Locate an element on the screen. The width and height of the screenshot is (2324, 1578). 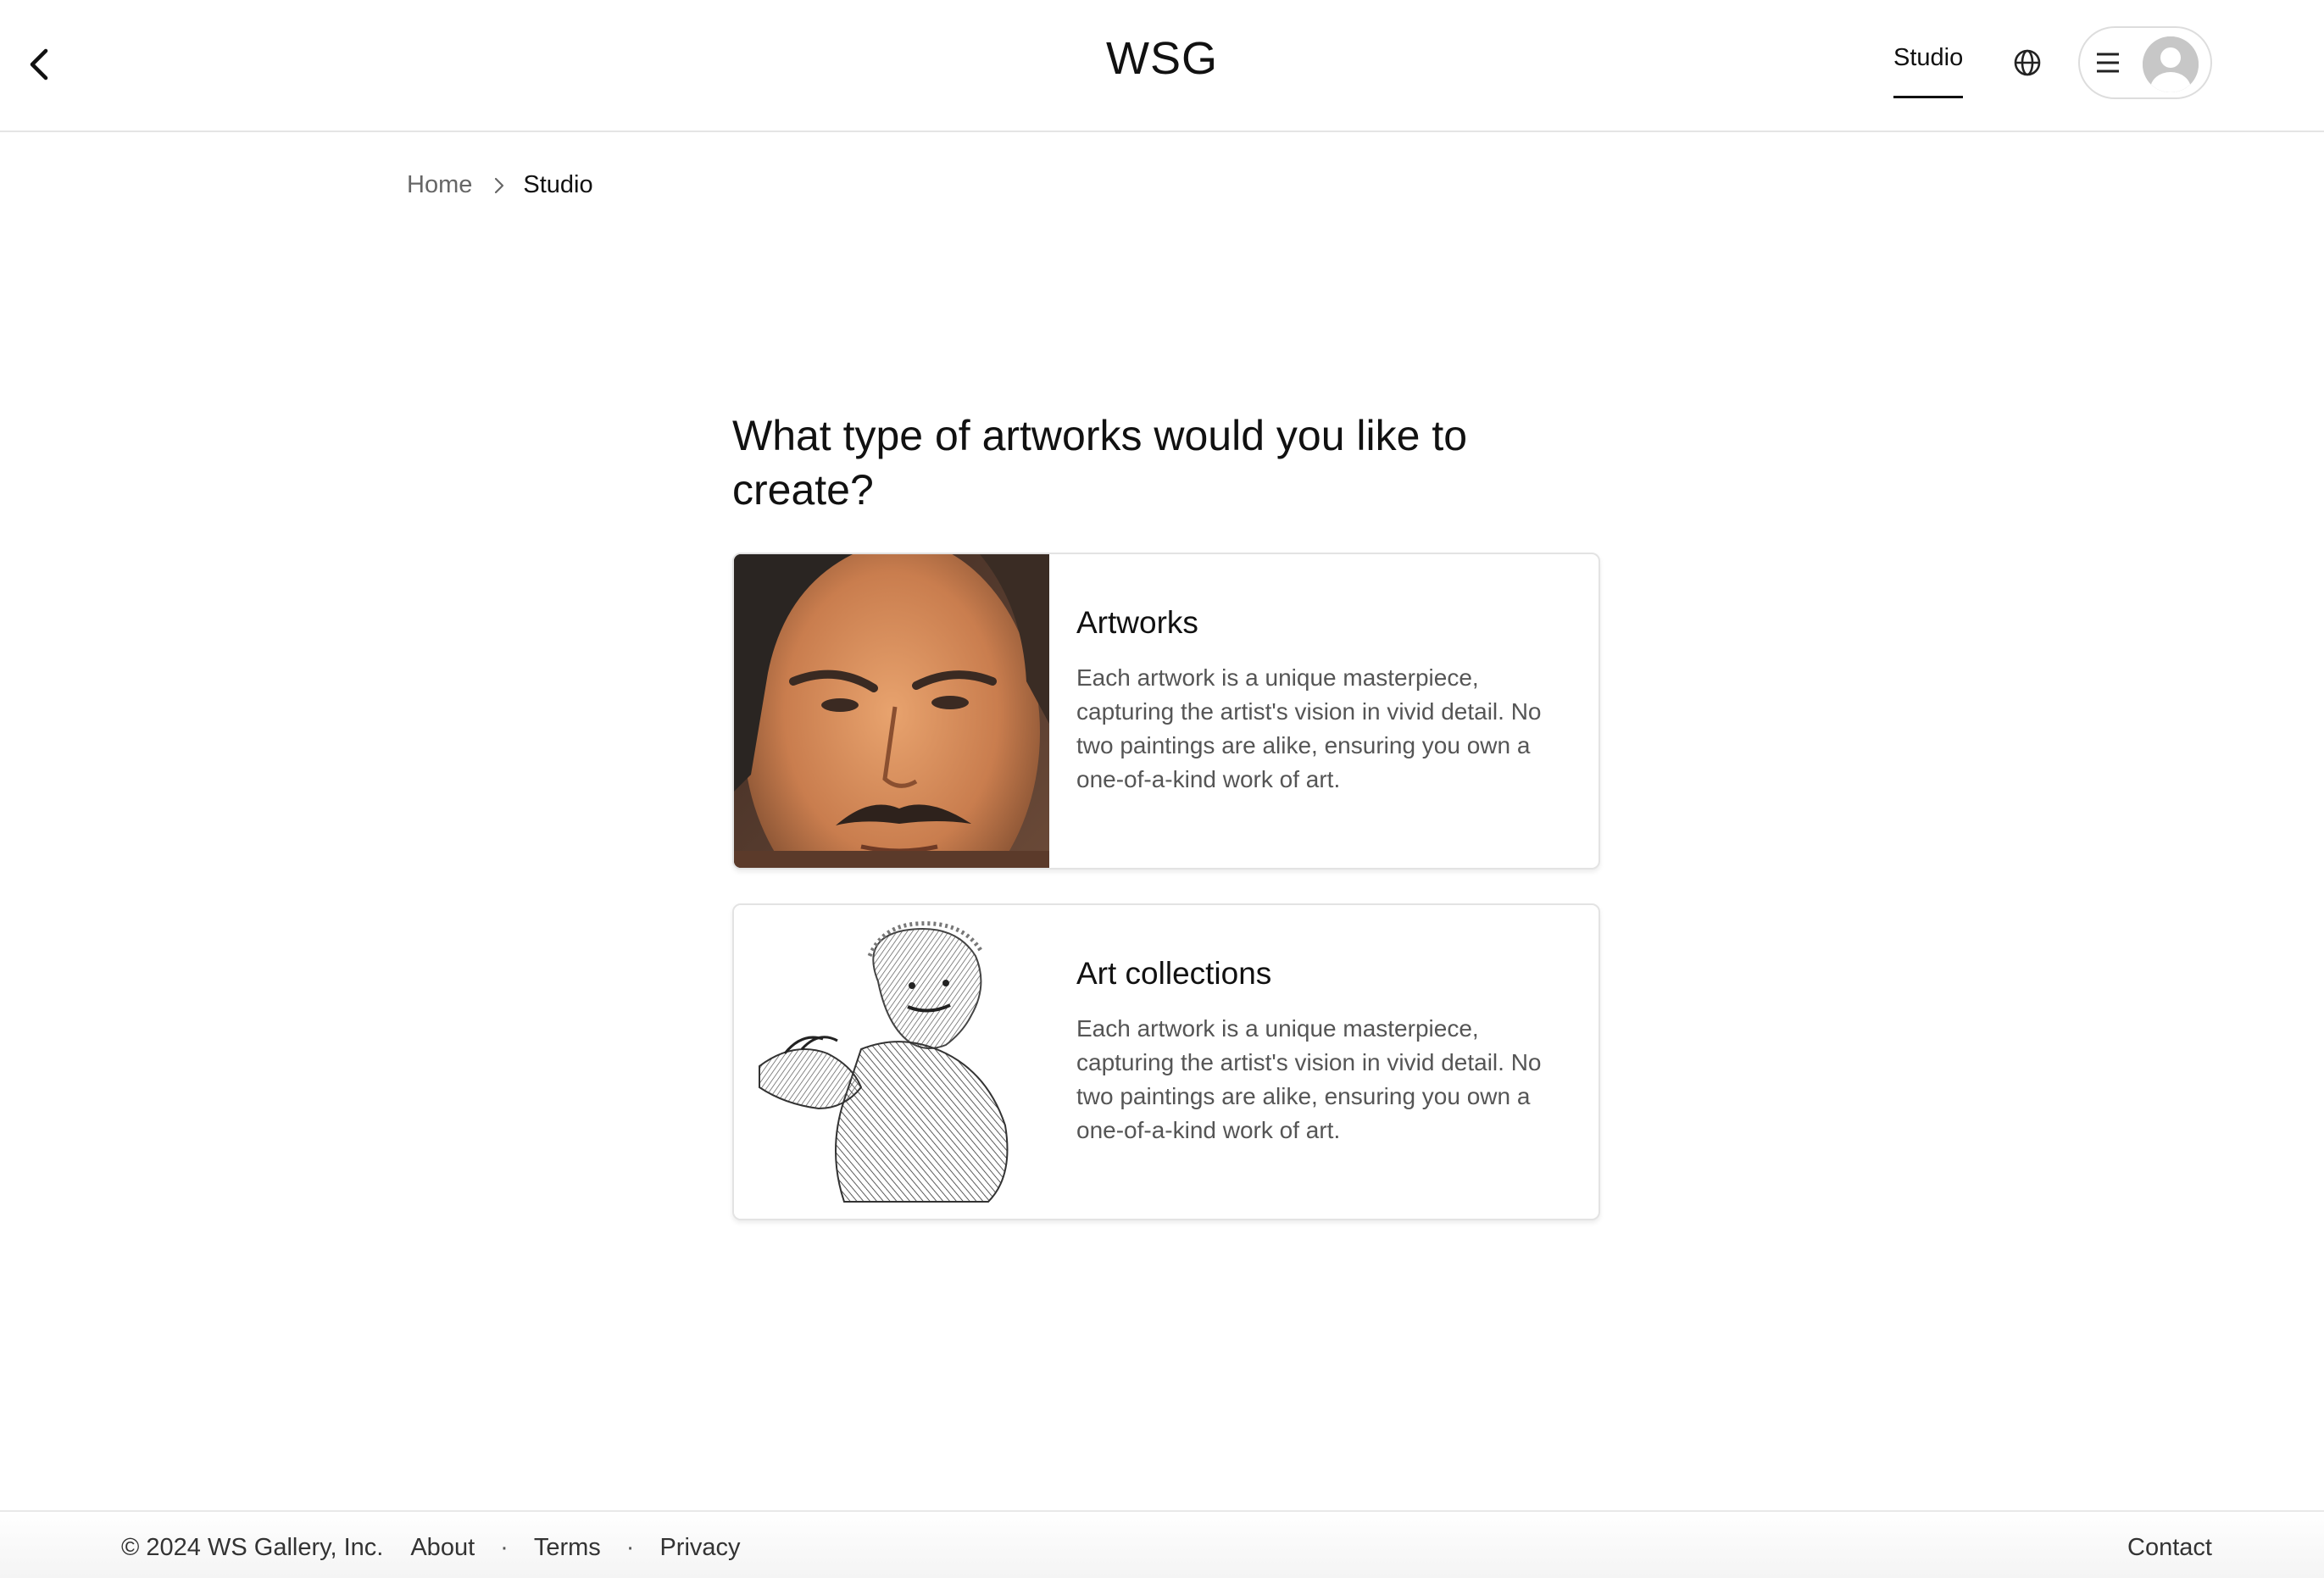
top-header: WSG Studio is located at coordinates (1162, 66).